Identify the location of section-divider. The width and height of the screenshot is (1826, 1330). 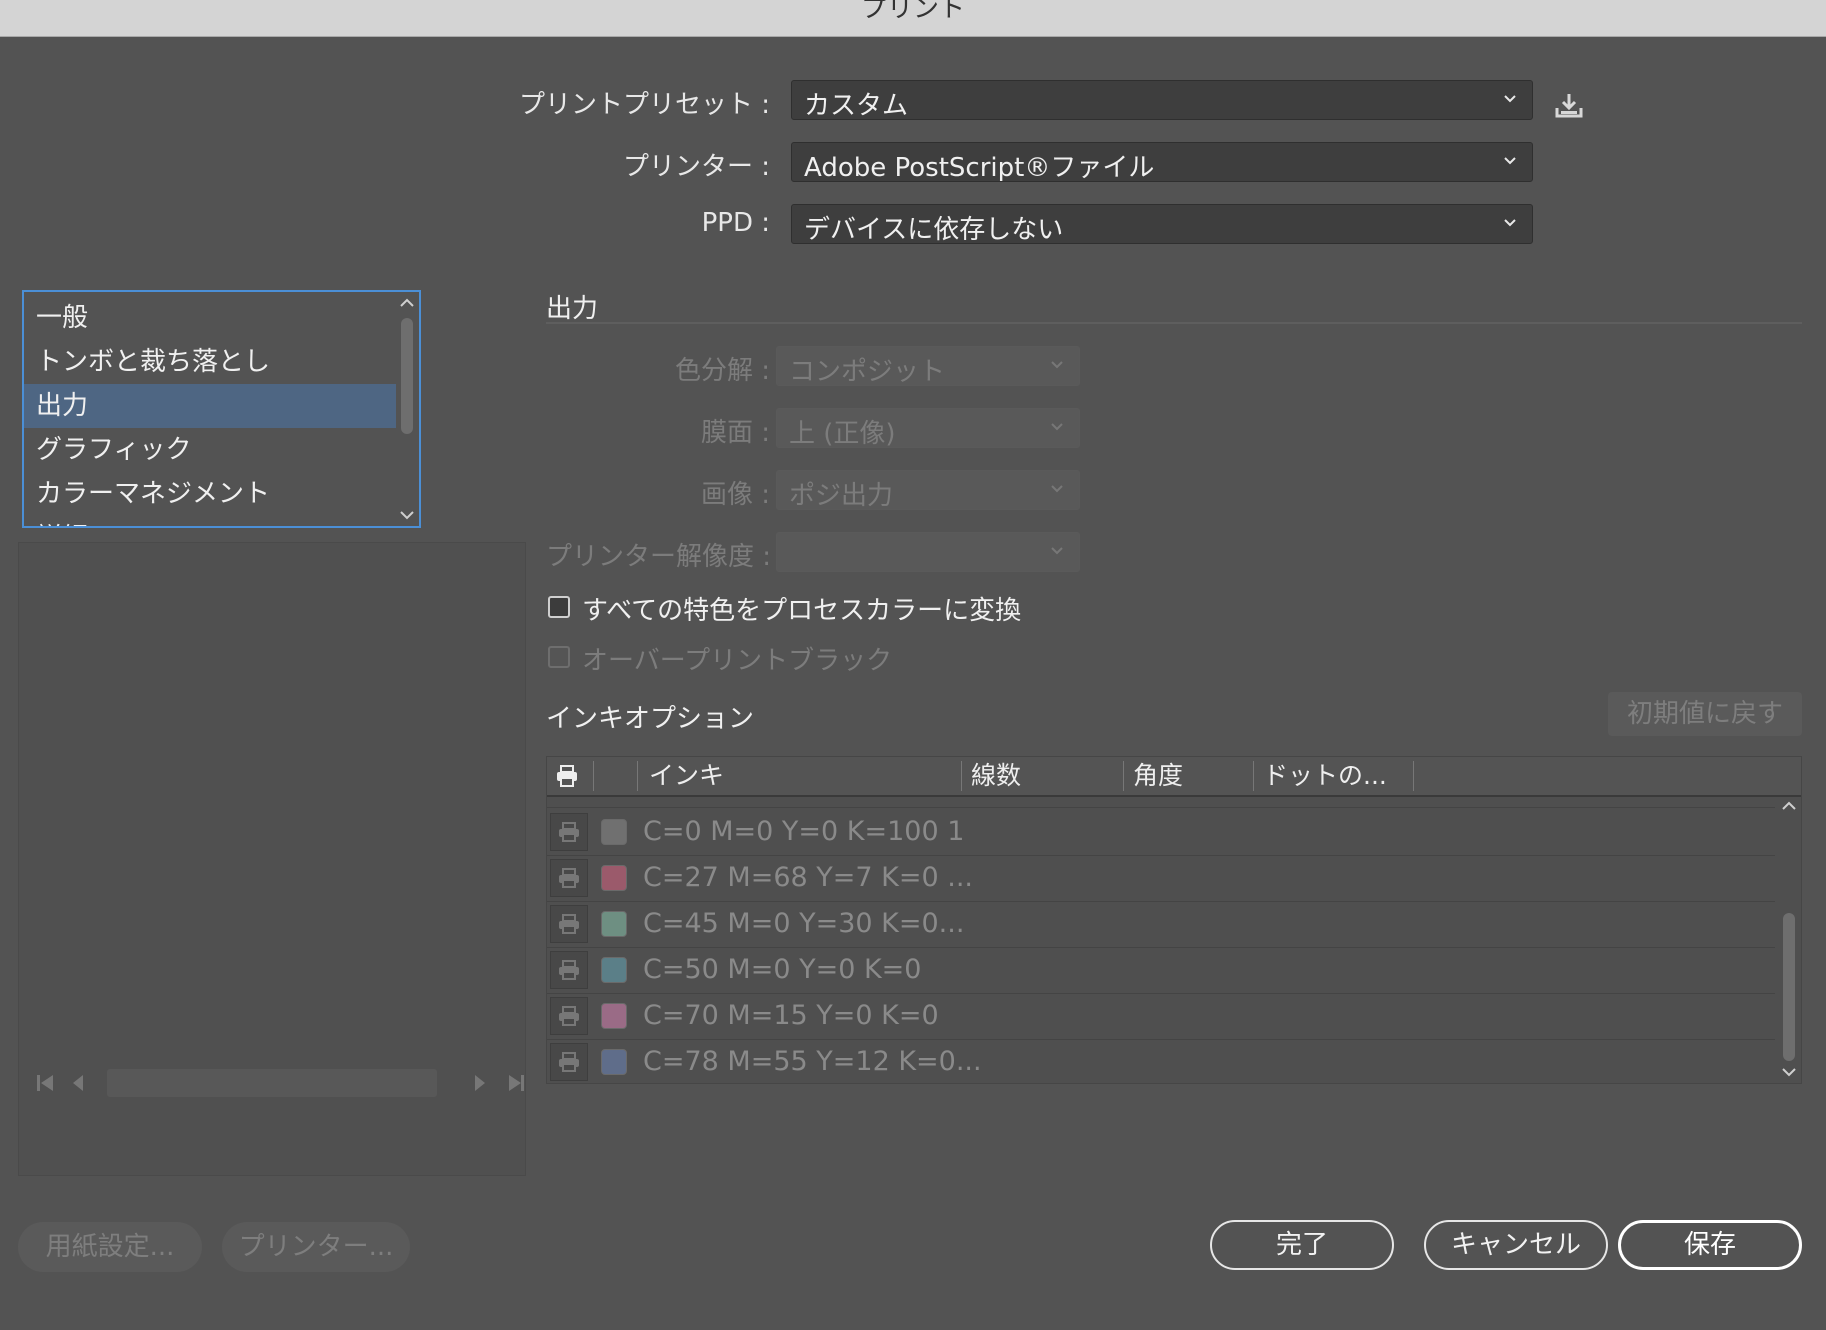
(1174, 323).